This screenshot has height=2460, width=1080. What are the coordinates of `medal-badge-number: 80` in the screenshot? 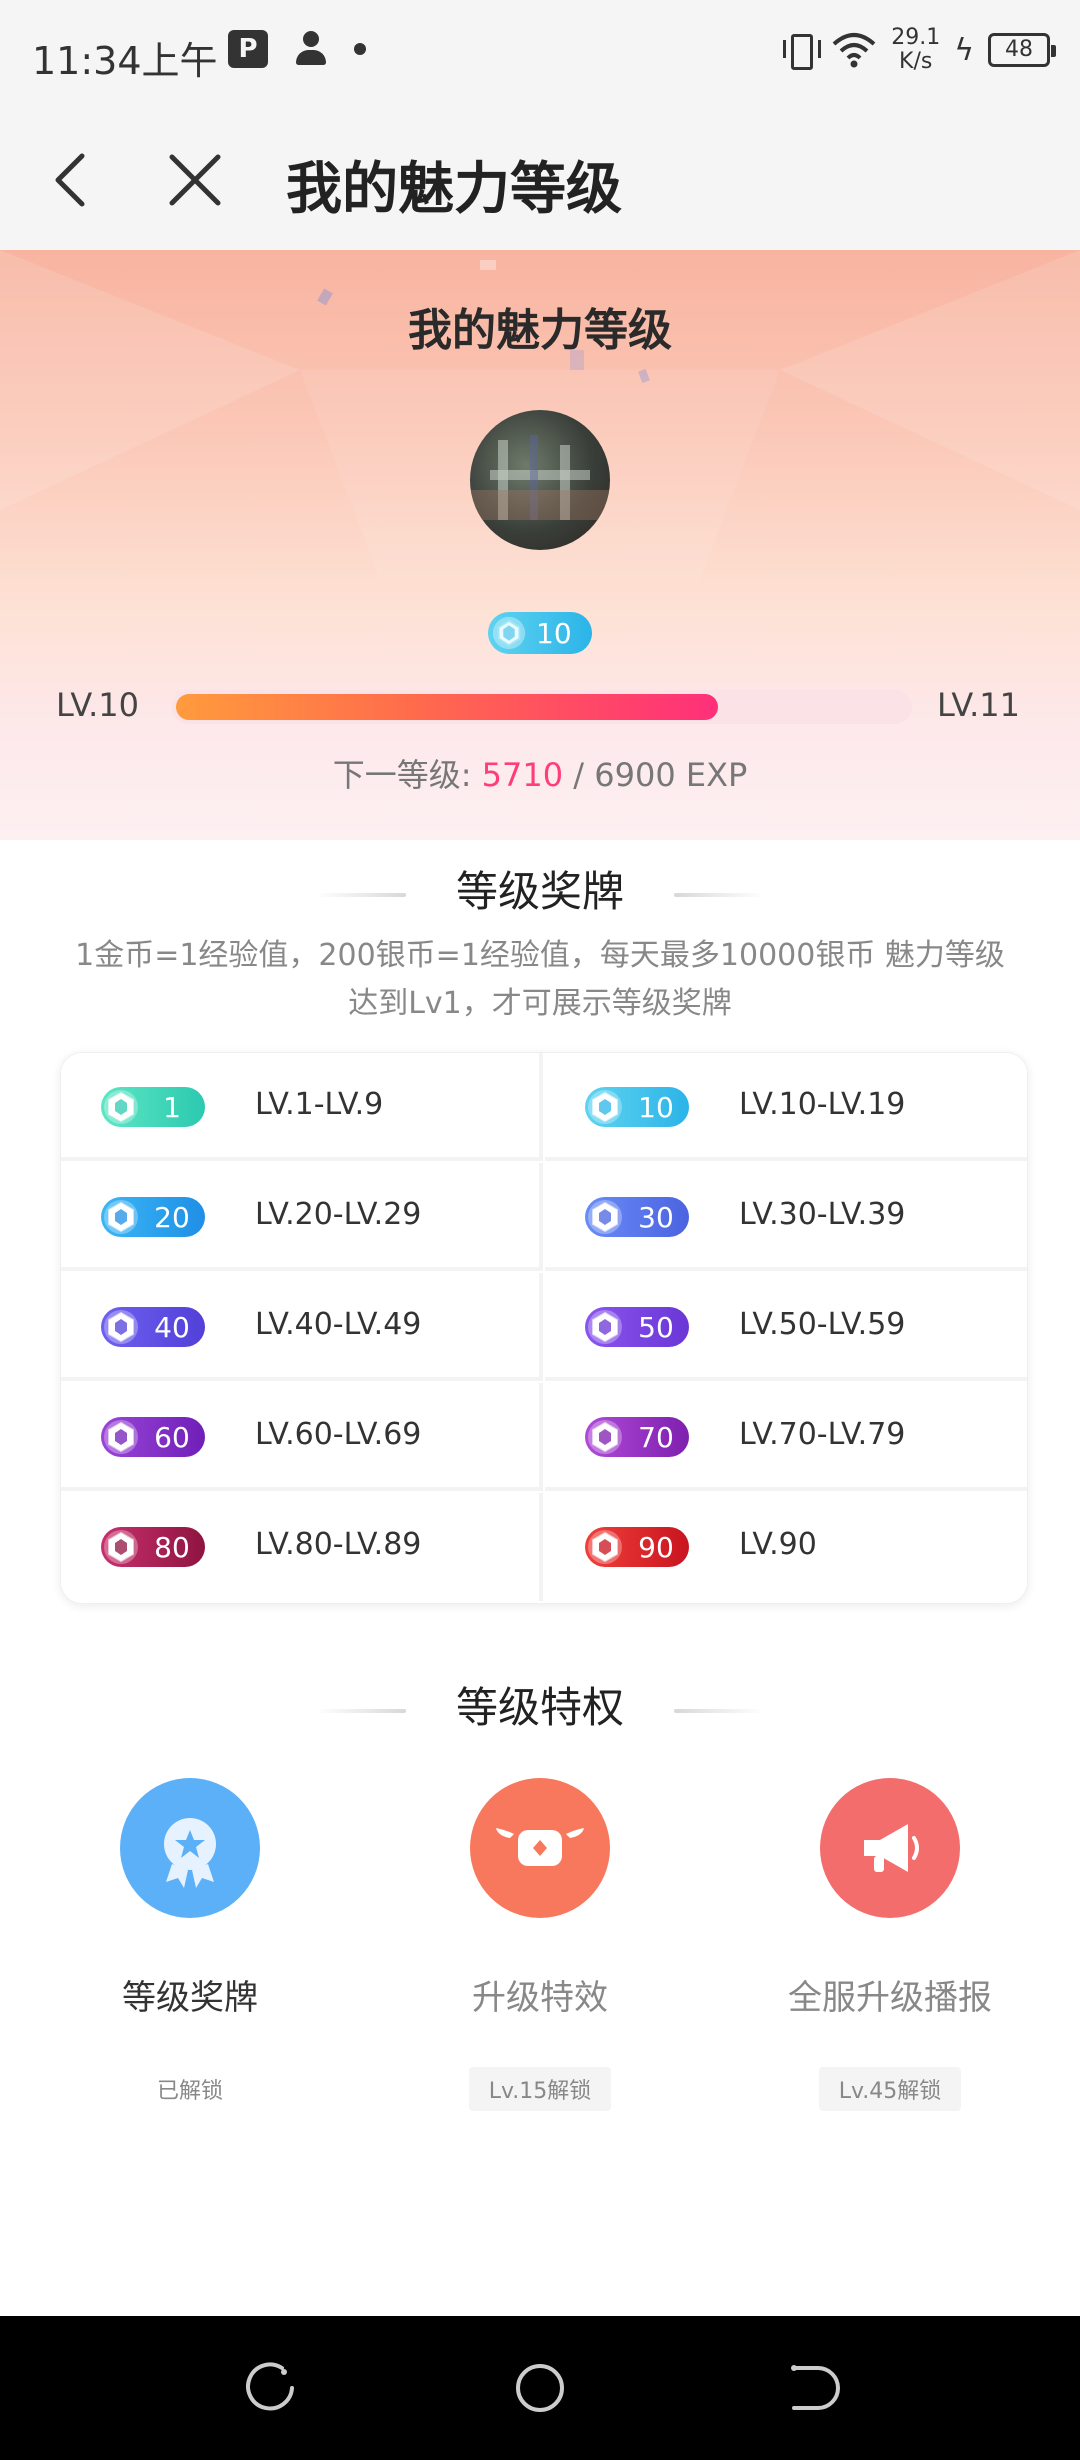 It's located at (172, 1547).